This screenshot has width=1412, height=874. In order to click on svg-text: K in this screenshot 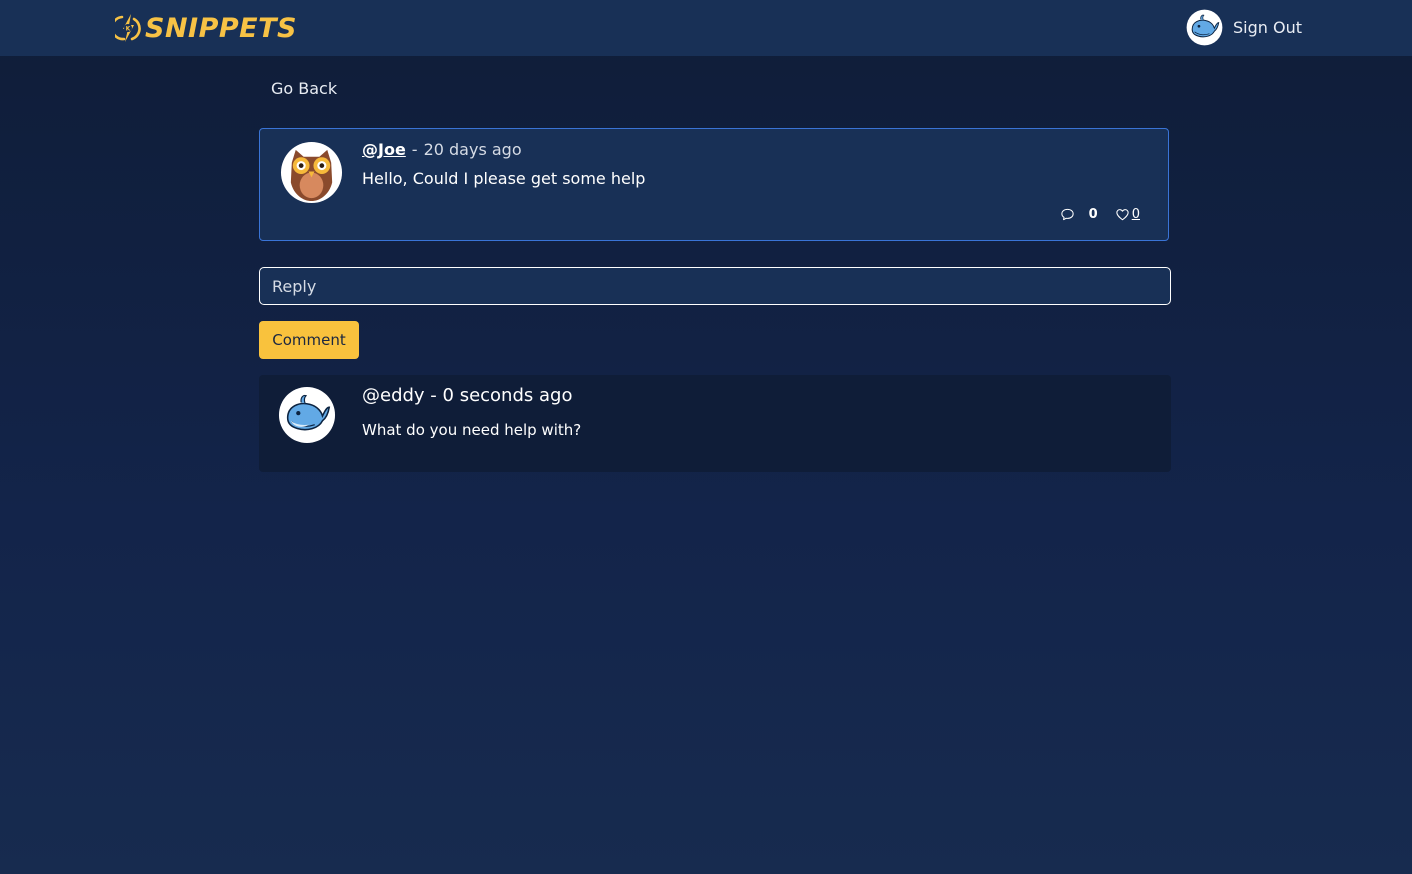, I will do `click(128, 29)`.